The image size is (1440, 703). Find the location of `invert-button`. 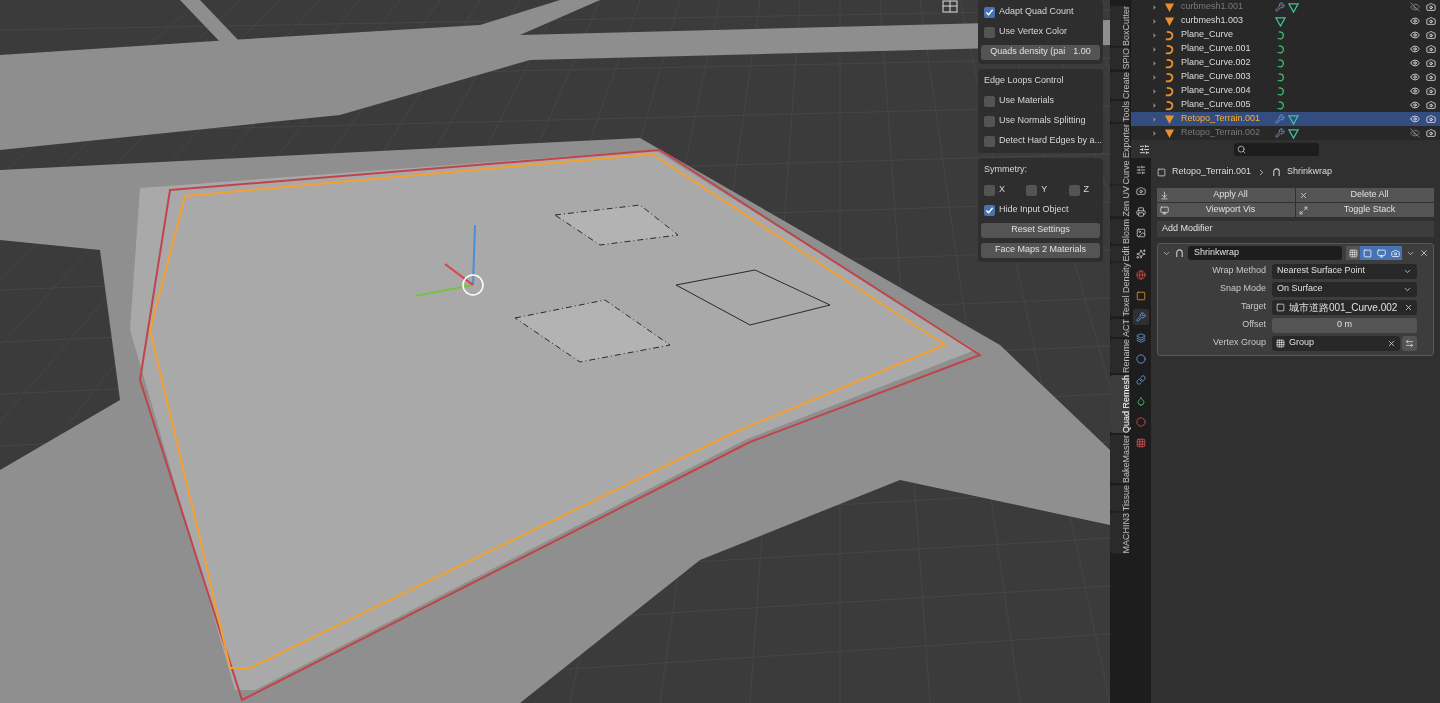

invert-button is located at coordinates (1409, 343).